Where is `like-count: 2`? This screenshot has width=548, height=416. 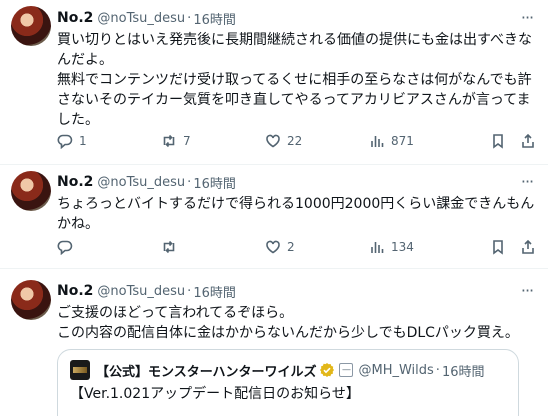
like-count: 2 is located at coordinates (291, 247).